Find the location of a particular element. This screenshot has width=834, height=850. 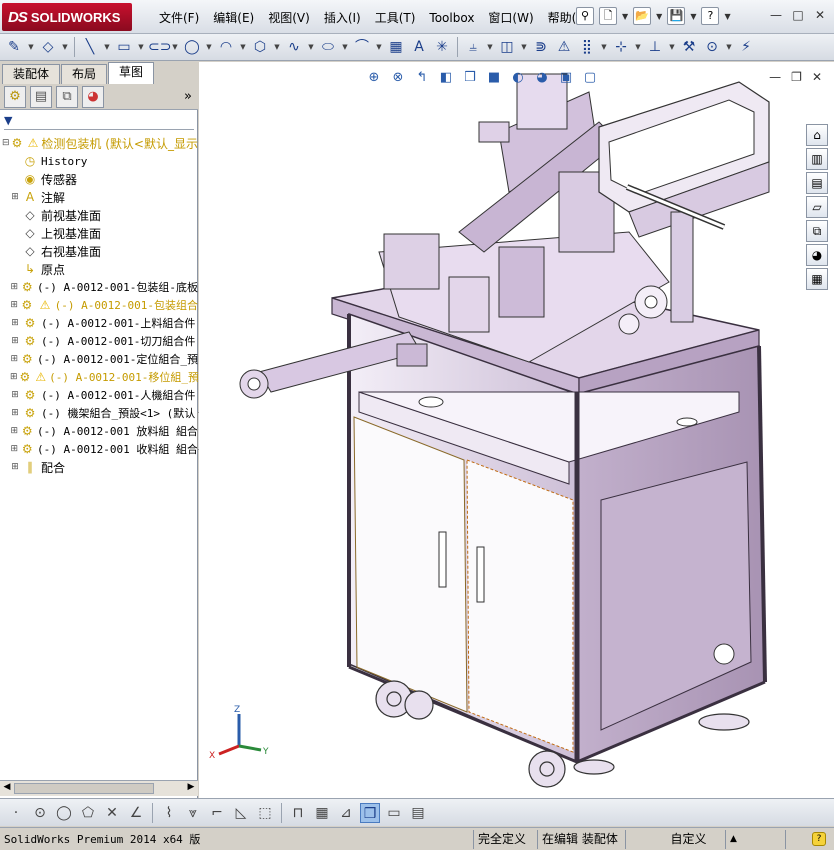

property-manager-icon: ▤ is located at coordinates (41, 96).